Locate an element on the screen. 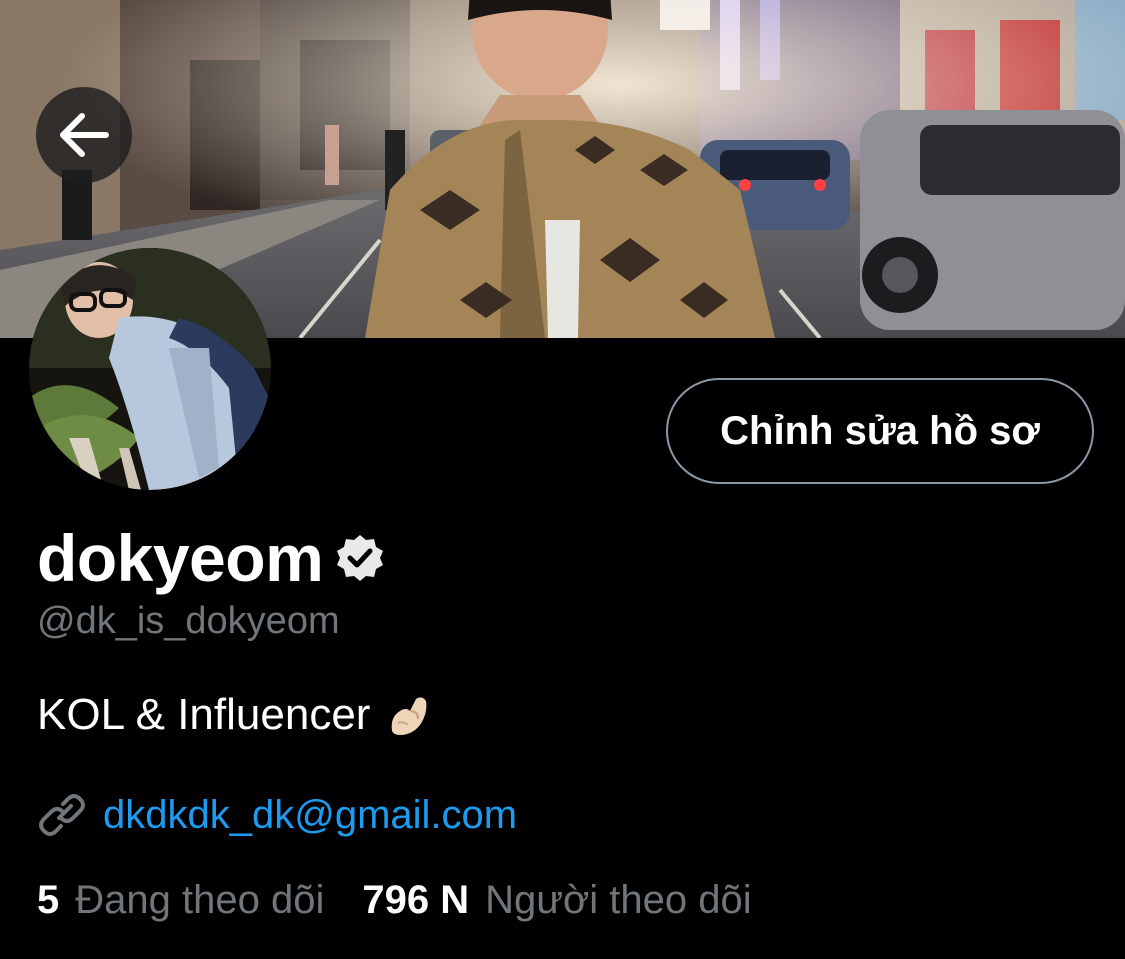 The height and width of the screenshot is (959, 1125). following-stat: 5 Đang theo dõi is located at coordinates (180, 900).